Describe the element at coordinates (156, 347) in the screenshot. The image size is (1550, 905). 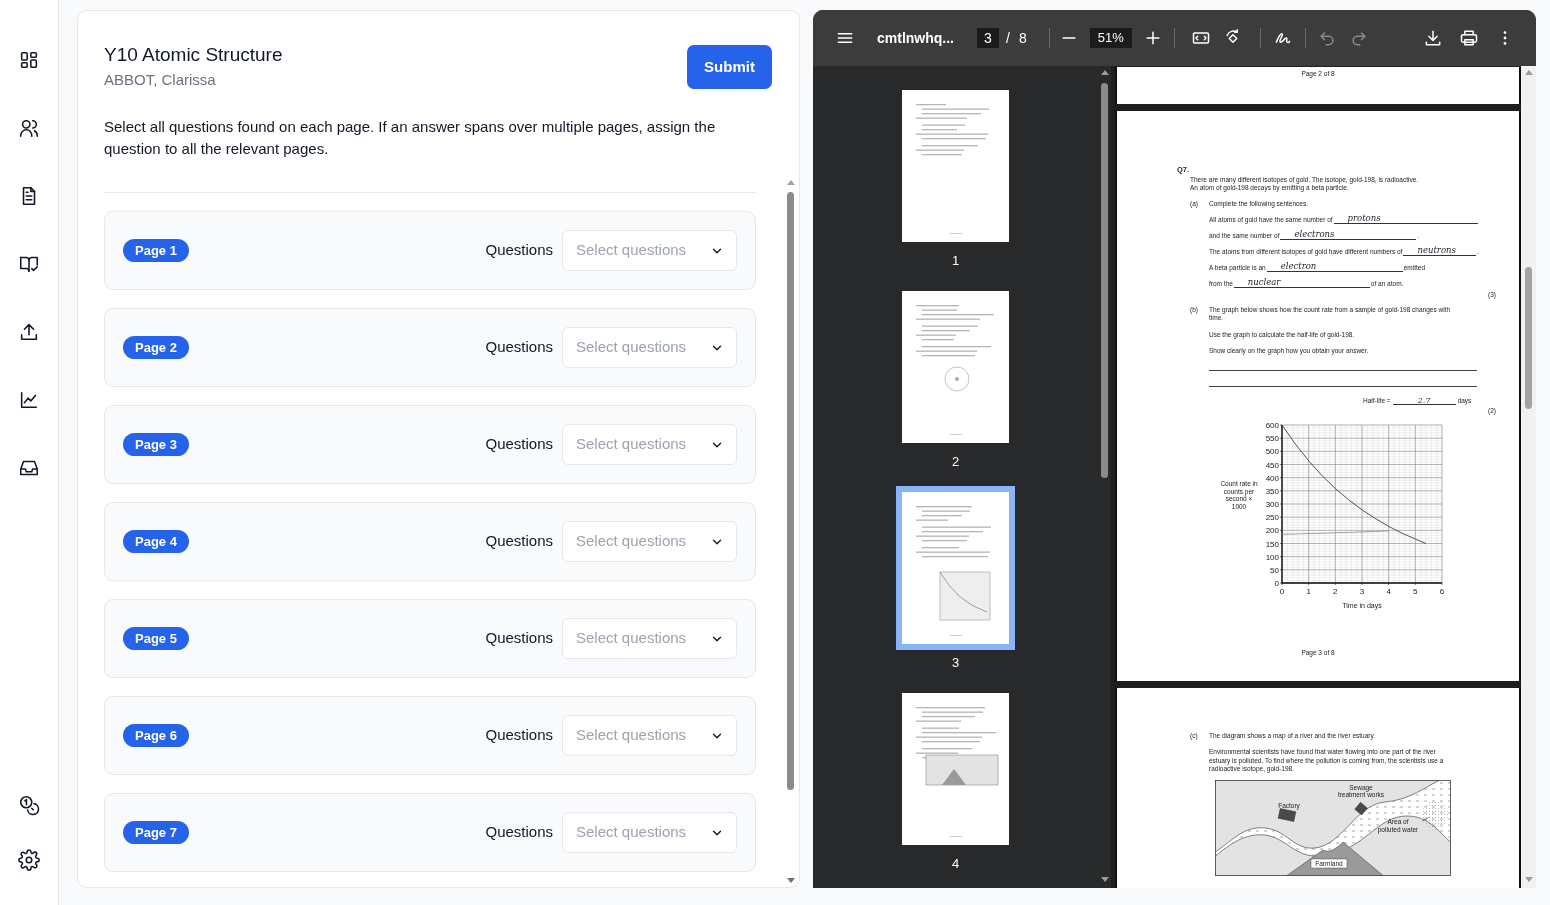
I see `page-badge: Page 2` at that location.